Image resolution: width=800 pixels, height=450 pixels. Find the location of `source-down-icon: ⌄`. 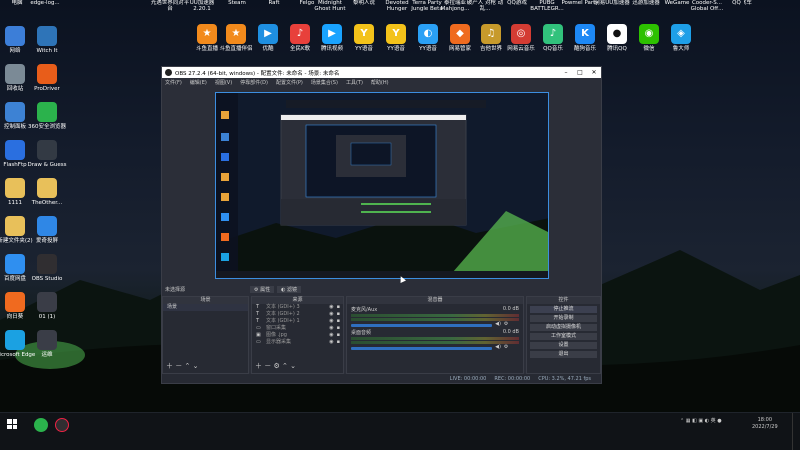

source-down-icon: ⌄ is located at coordinates (293, 366).